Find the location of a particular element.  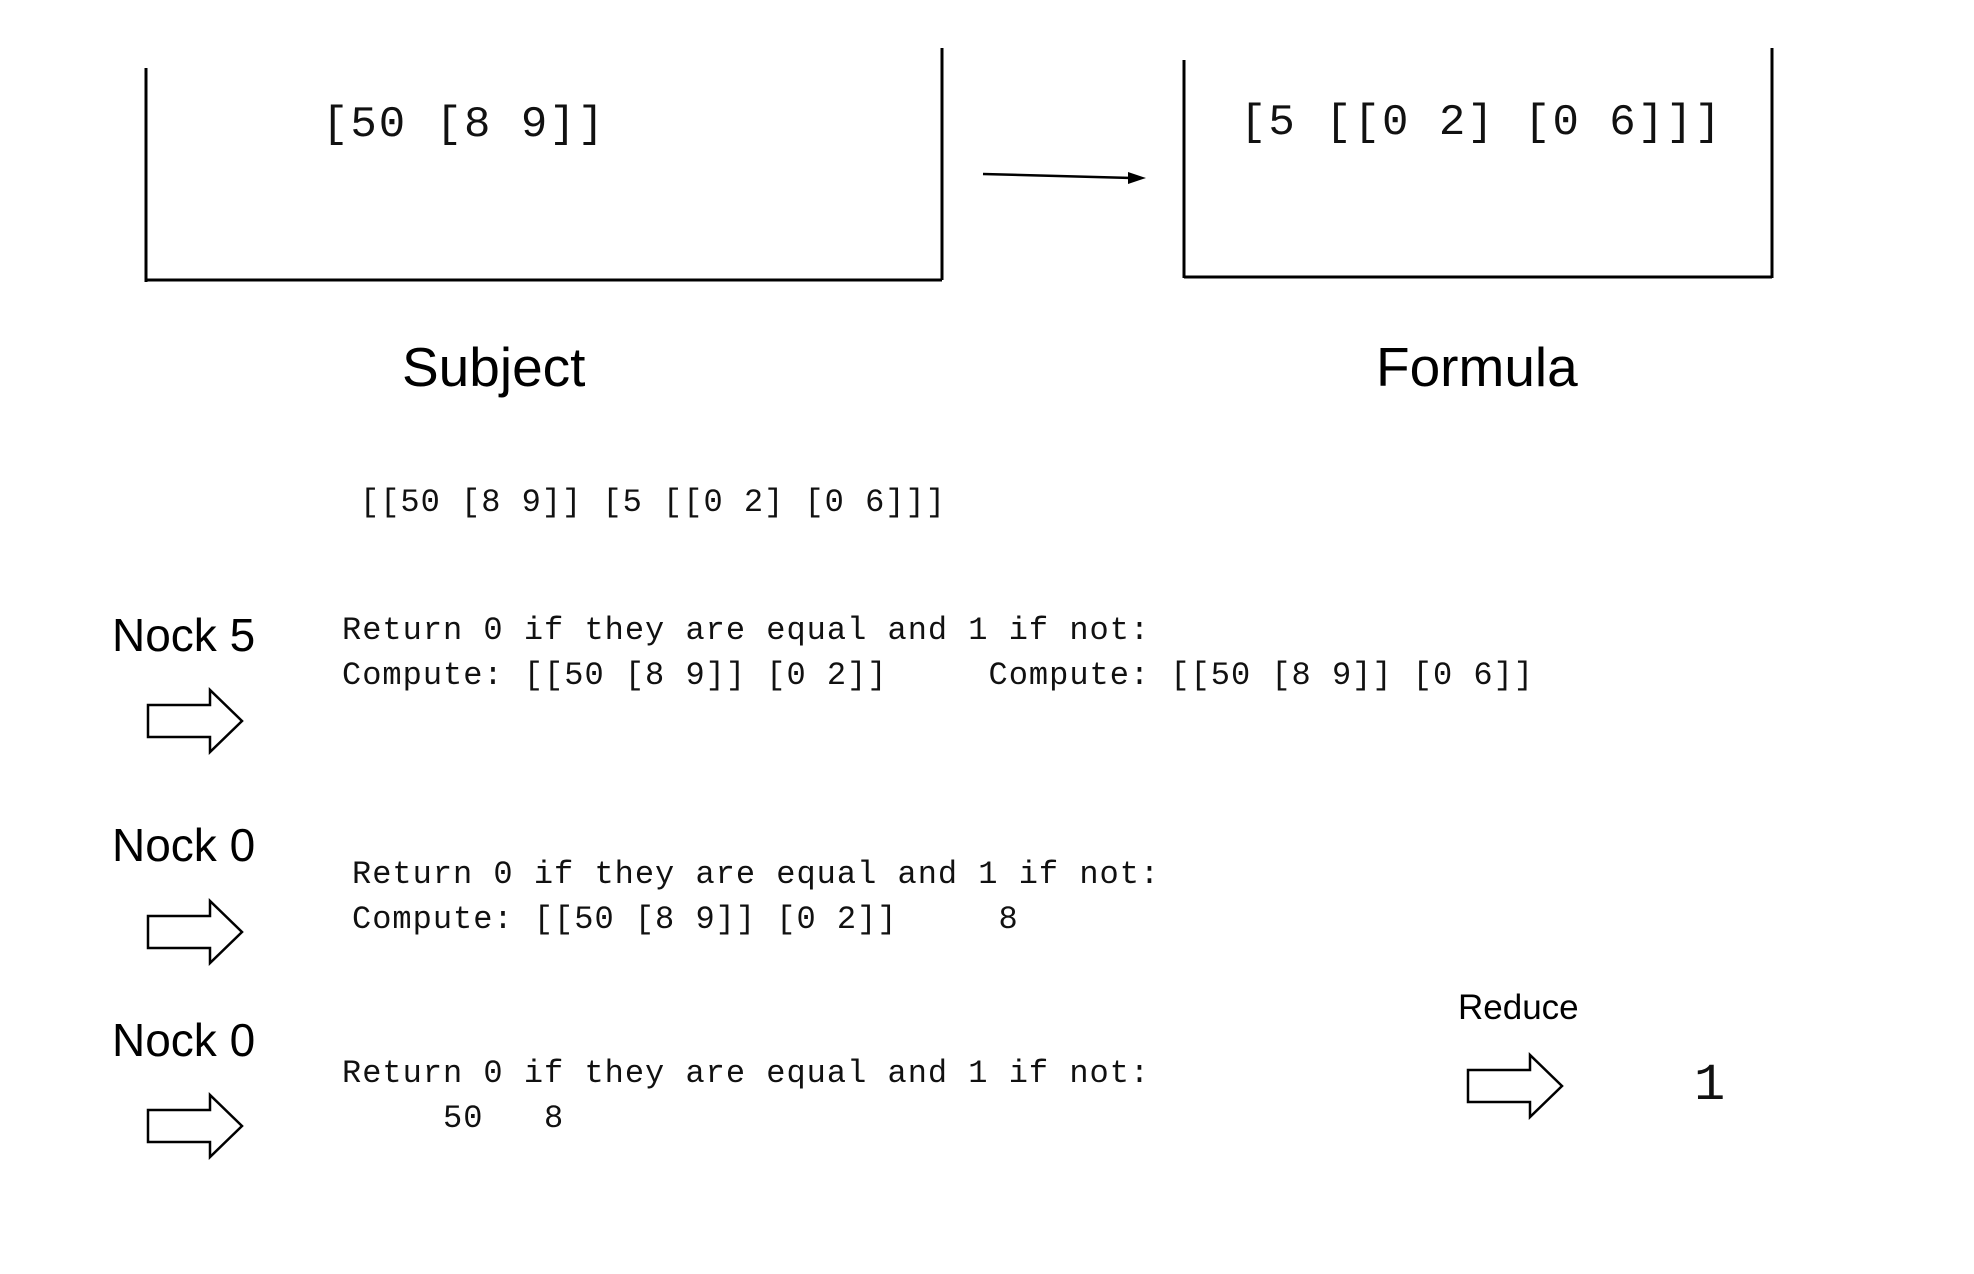

connector-arrow-icon is located at coordinates (1064, 178).